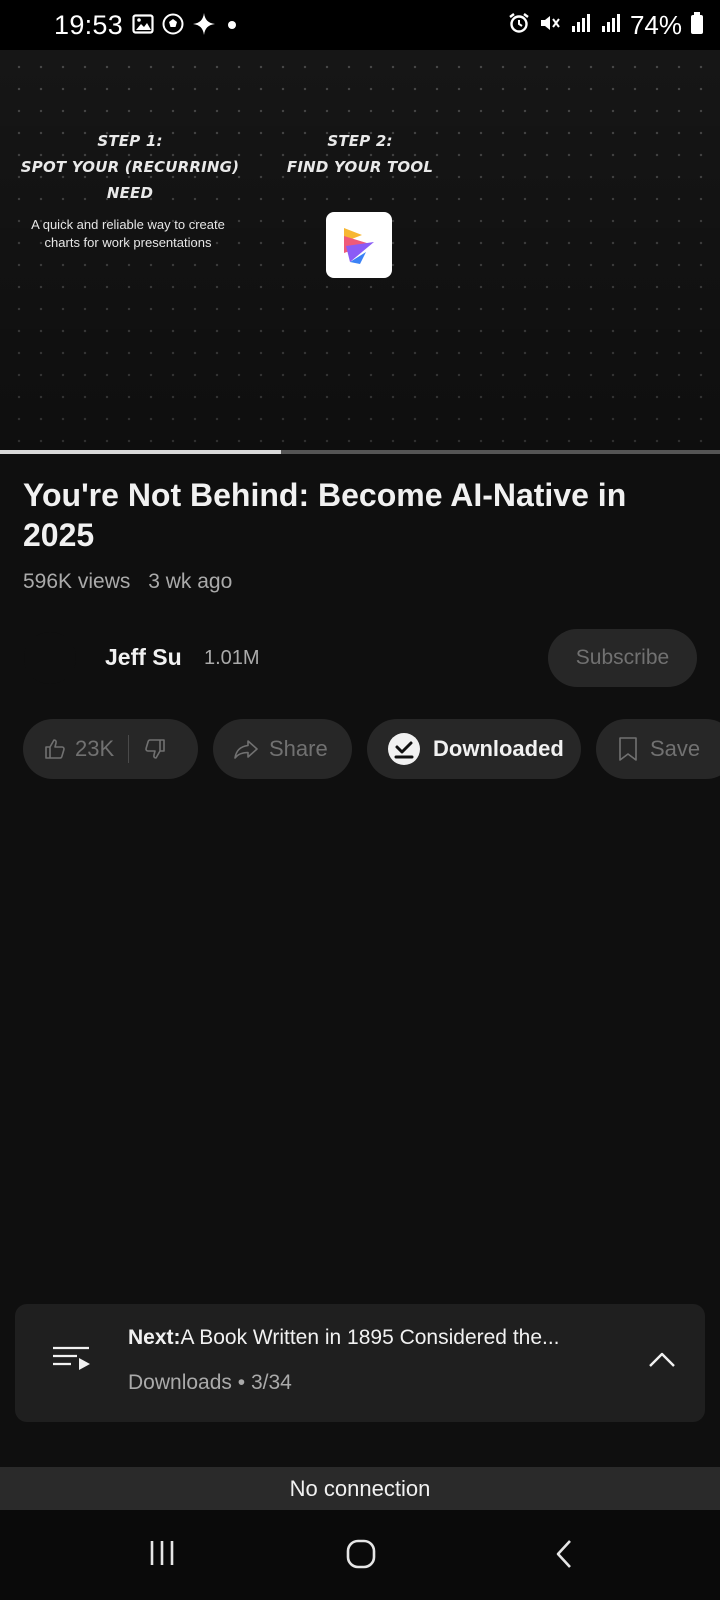  I want to click on status-system-icons: 74%, so click(606, 25).